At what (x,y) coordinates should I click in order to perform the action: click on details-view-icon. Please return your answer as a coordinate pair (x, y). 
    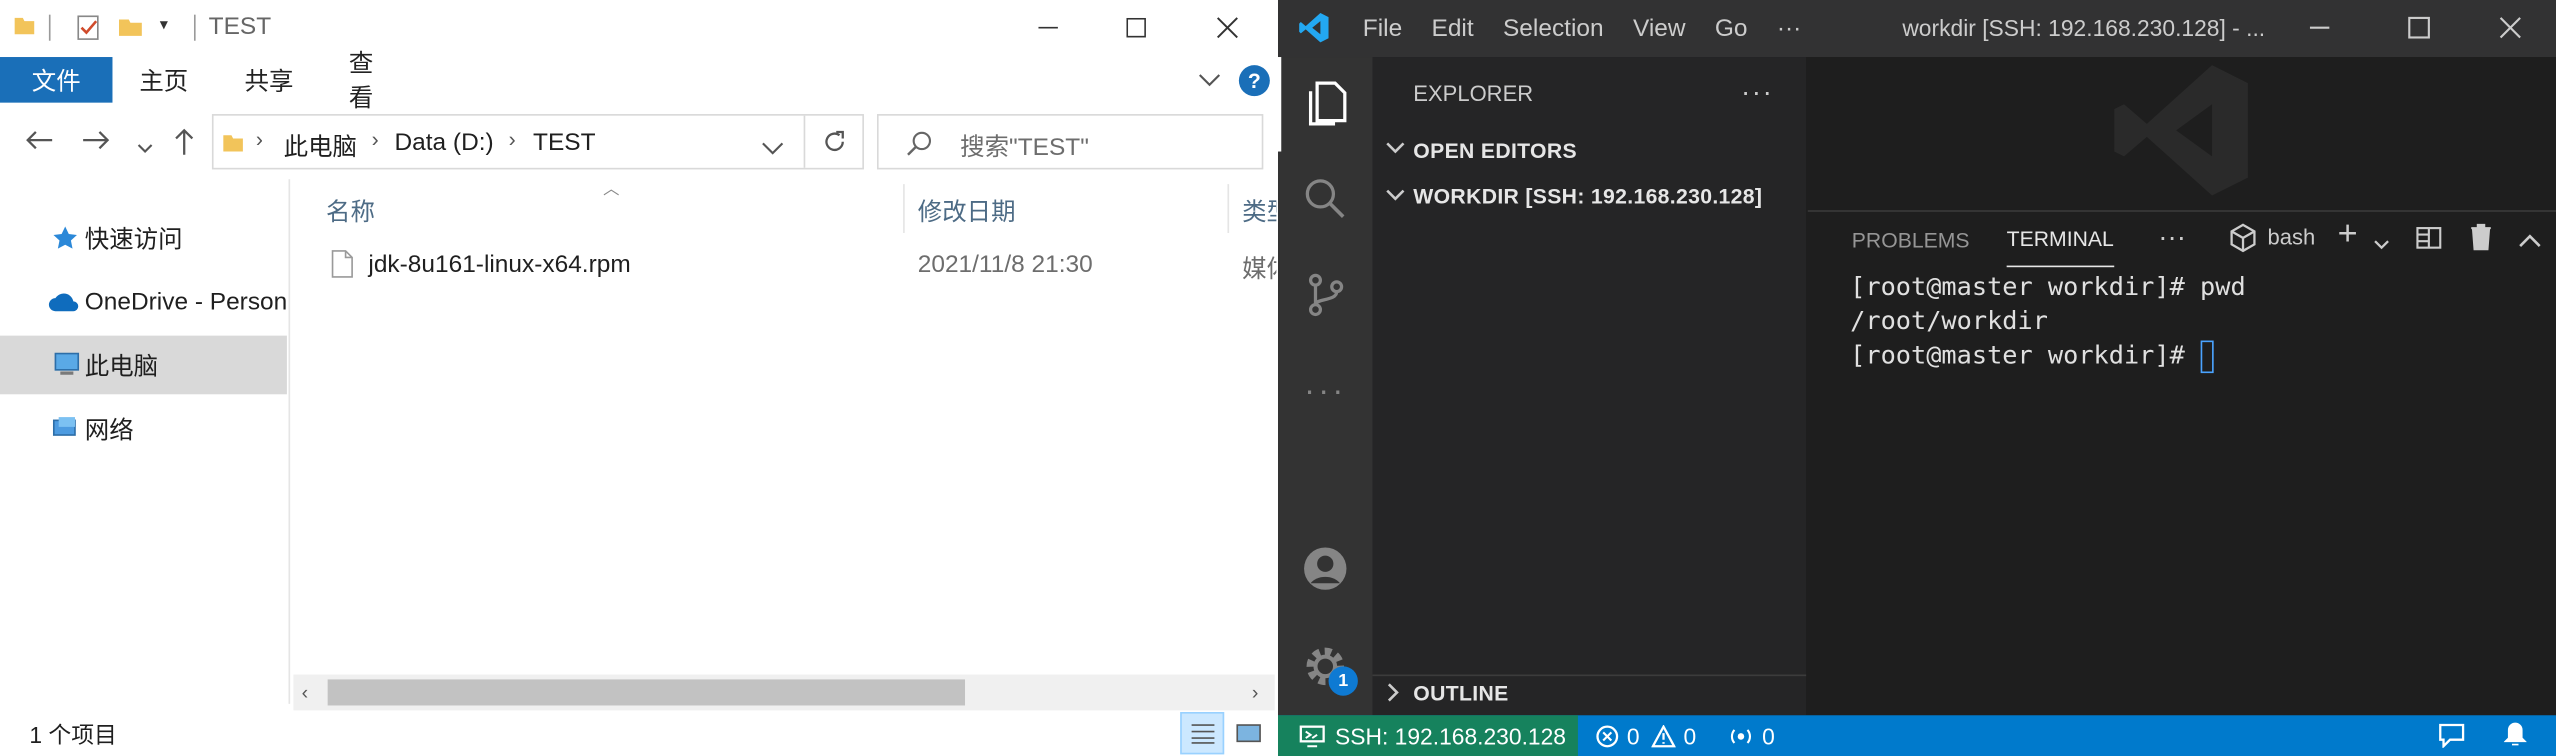
    Looking at the image, I should click on (1202, 733).